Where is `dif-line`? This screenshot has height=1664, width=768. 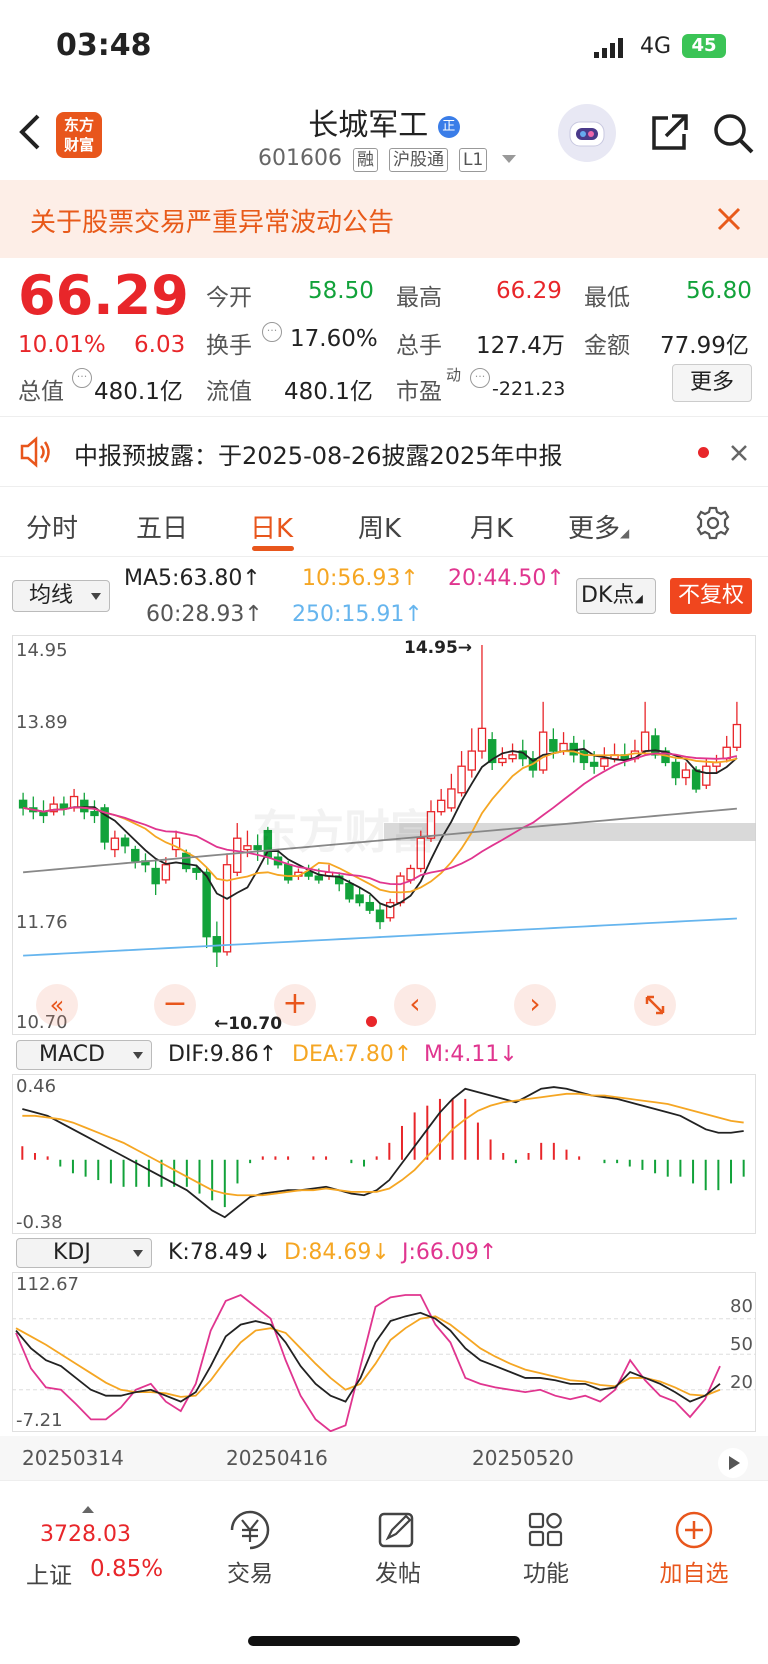
dif-line is located at coordinates (383, 1152).